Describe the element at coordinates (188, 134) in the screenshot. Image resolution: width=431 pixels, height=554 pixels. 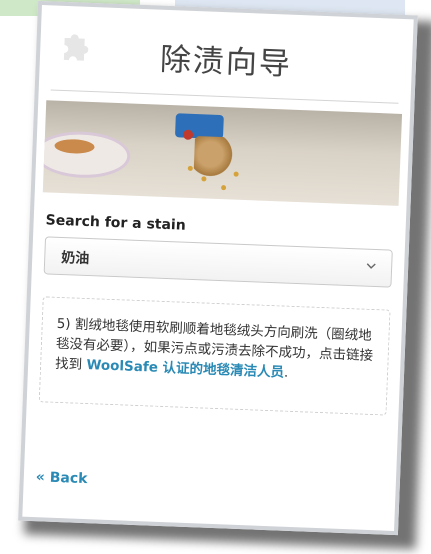
I see `toy-wheel-shape` at that location.